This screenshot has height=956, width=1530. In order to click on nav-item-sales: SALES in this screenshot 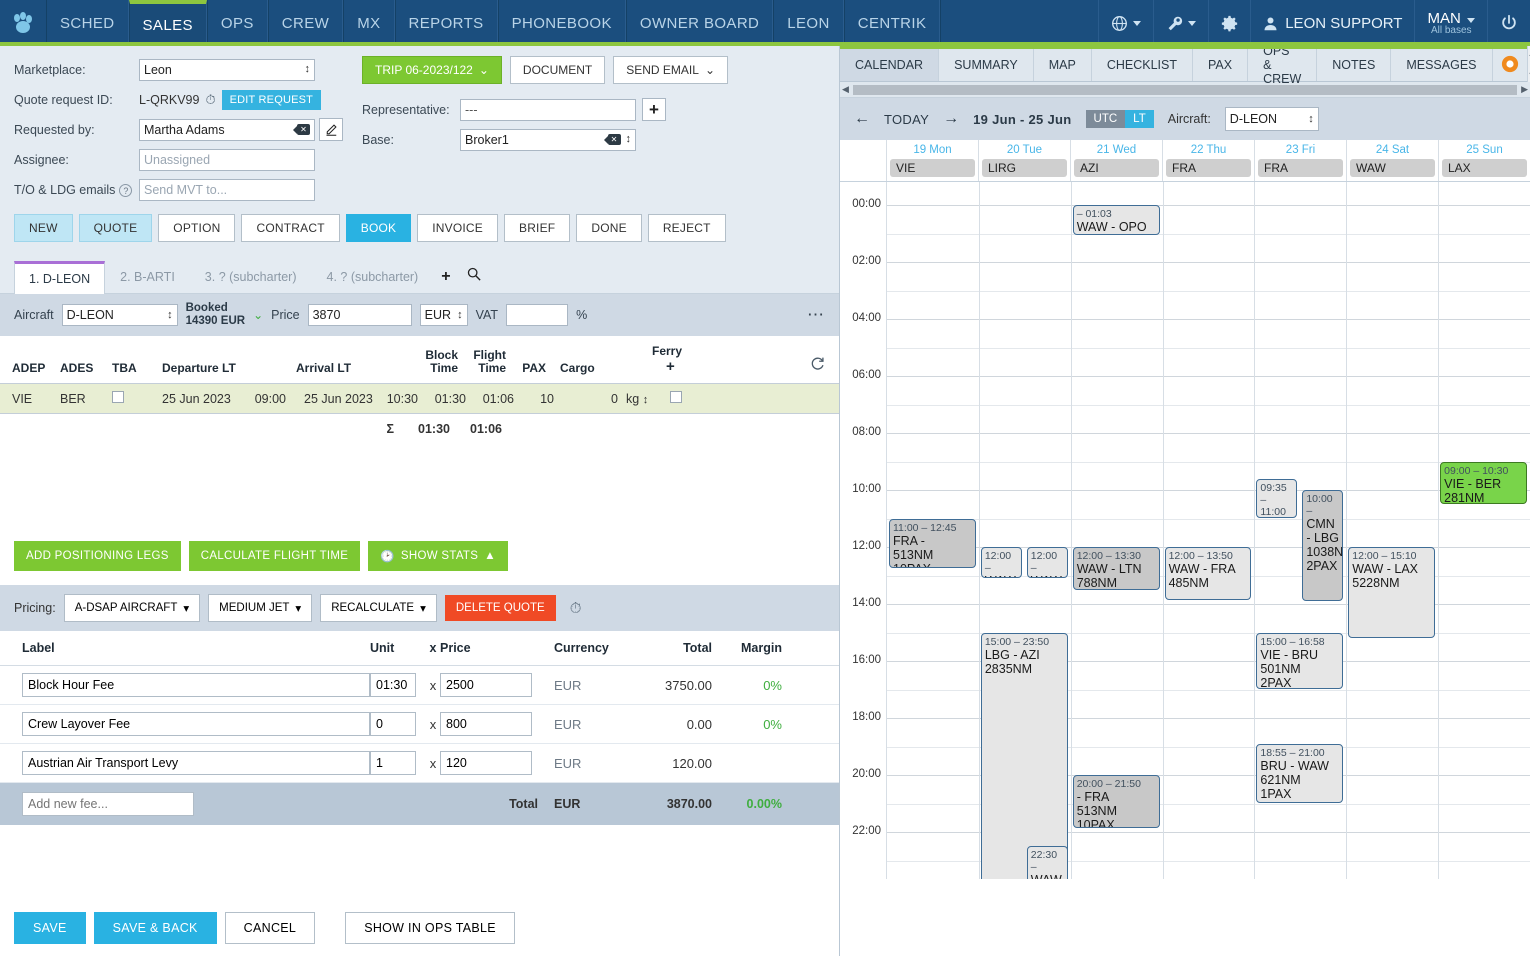, I will do `click(167, 23)`.